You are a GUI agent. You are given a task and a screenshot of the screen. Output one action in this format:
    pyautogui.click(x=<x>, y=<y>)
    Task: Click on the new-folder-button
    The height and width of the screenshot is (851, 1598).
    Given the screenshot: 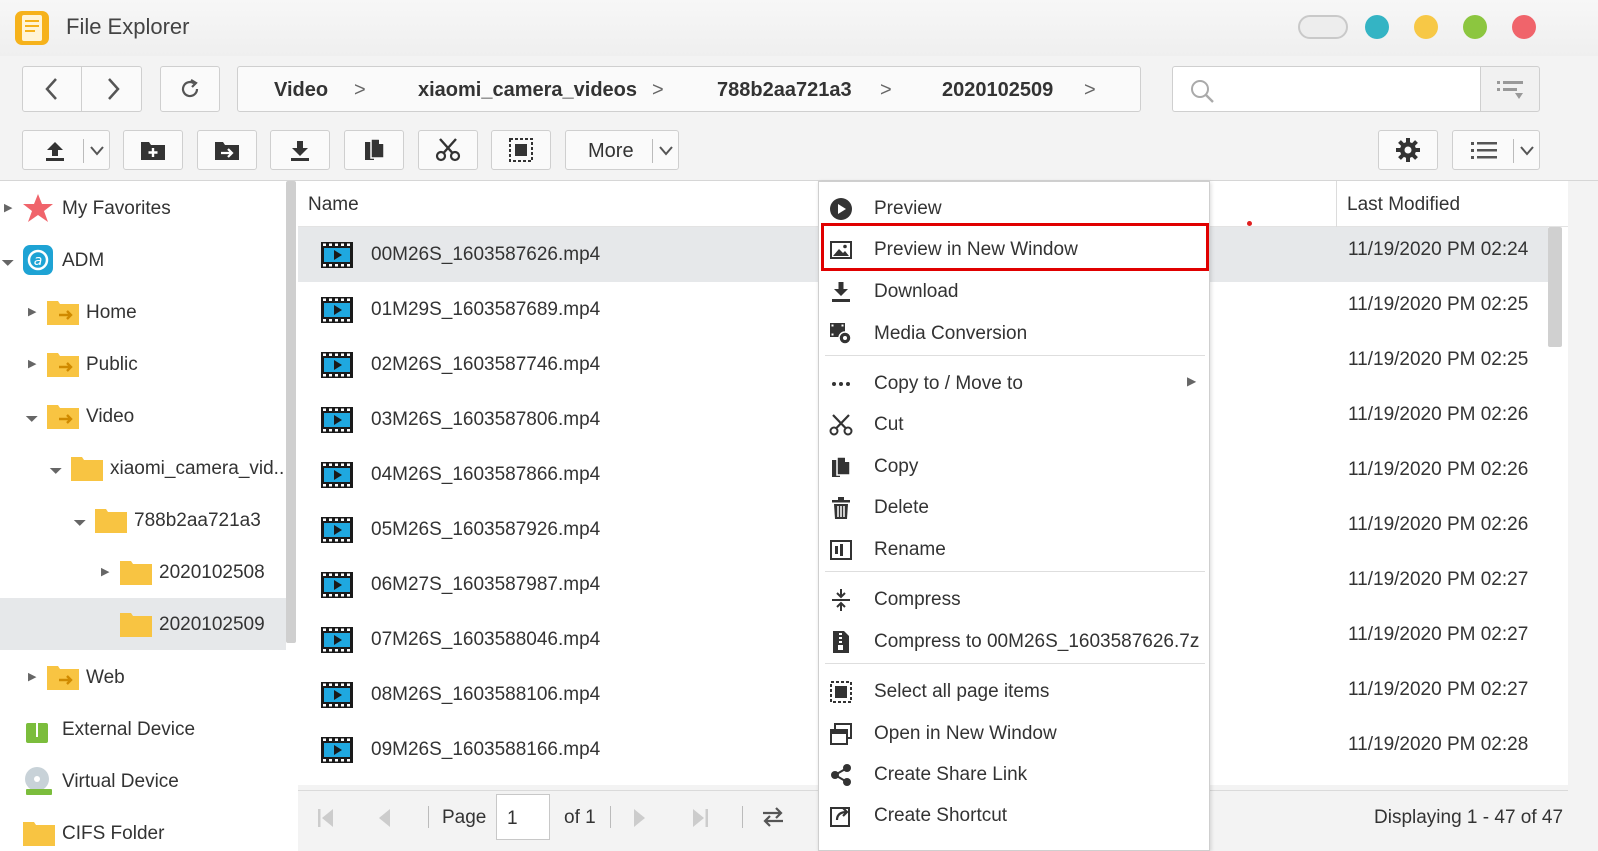 What is the action you would take?
    pyautogui.click(x=153, y=150)
    